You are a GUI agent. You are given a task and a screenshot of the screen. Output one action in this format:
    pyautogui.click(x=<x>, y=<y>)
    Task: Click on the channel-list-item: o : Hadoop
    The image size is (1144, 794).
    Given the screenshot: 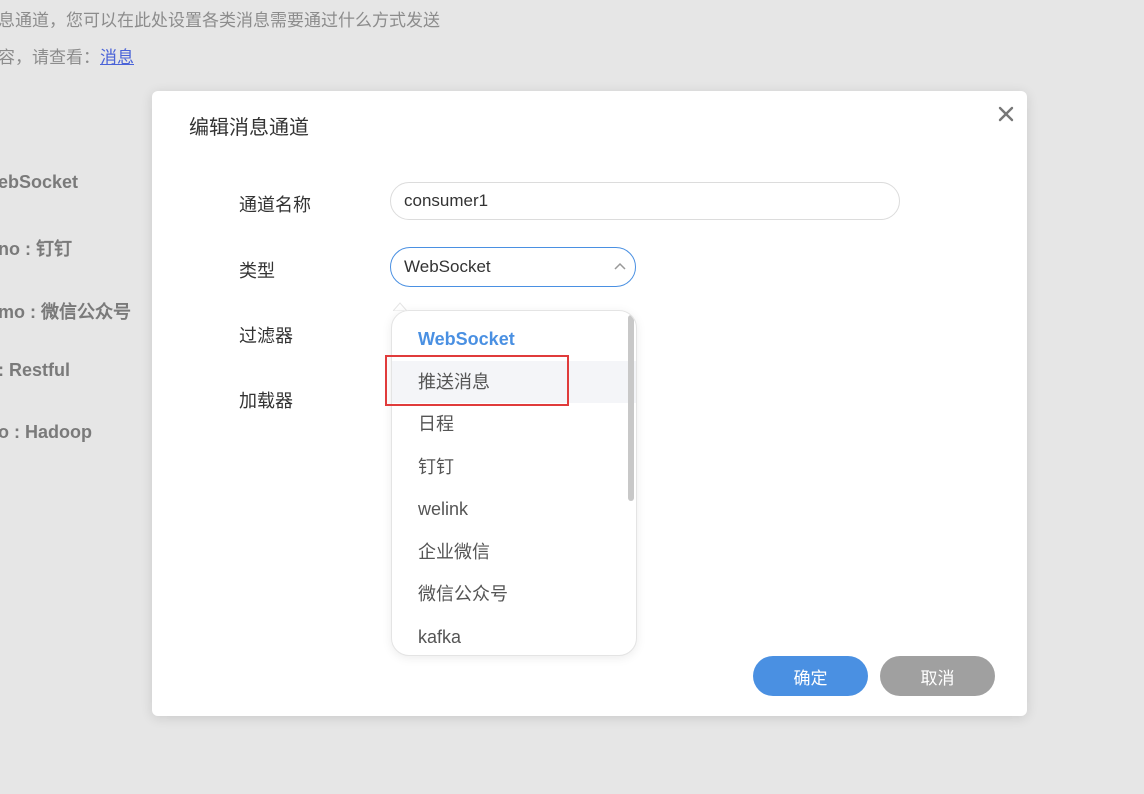 What is the action you would take?
    pyautogui.click(x=46, y=432)
    